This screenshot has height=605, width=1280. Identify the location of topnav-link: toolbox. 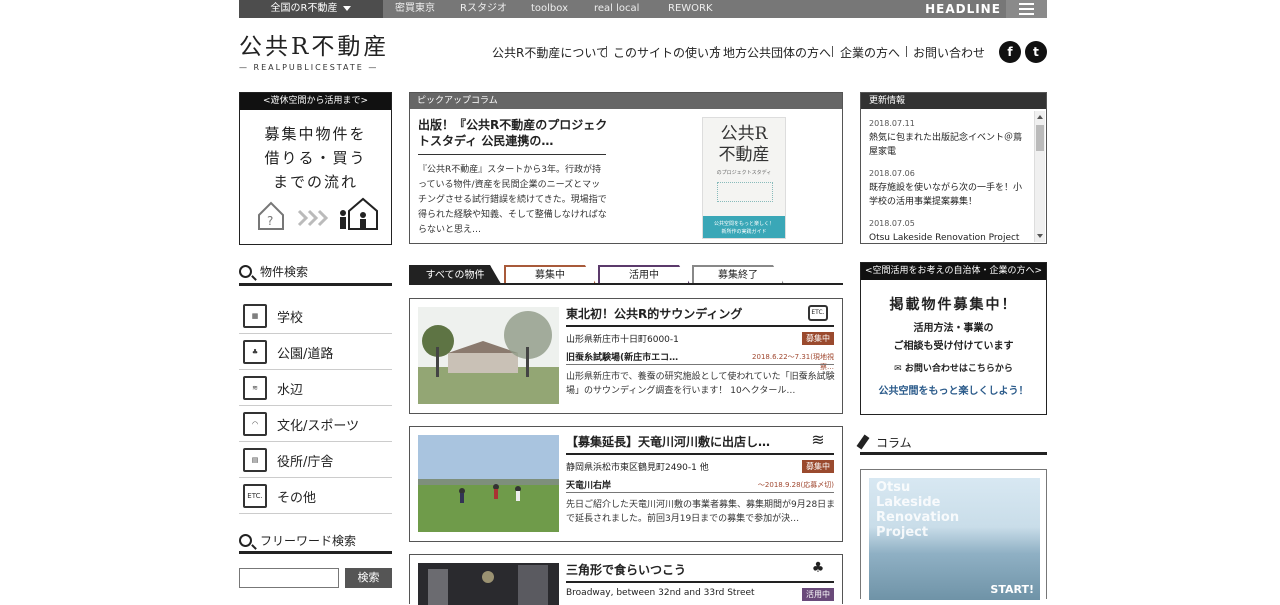
(549, 9).